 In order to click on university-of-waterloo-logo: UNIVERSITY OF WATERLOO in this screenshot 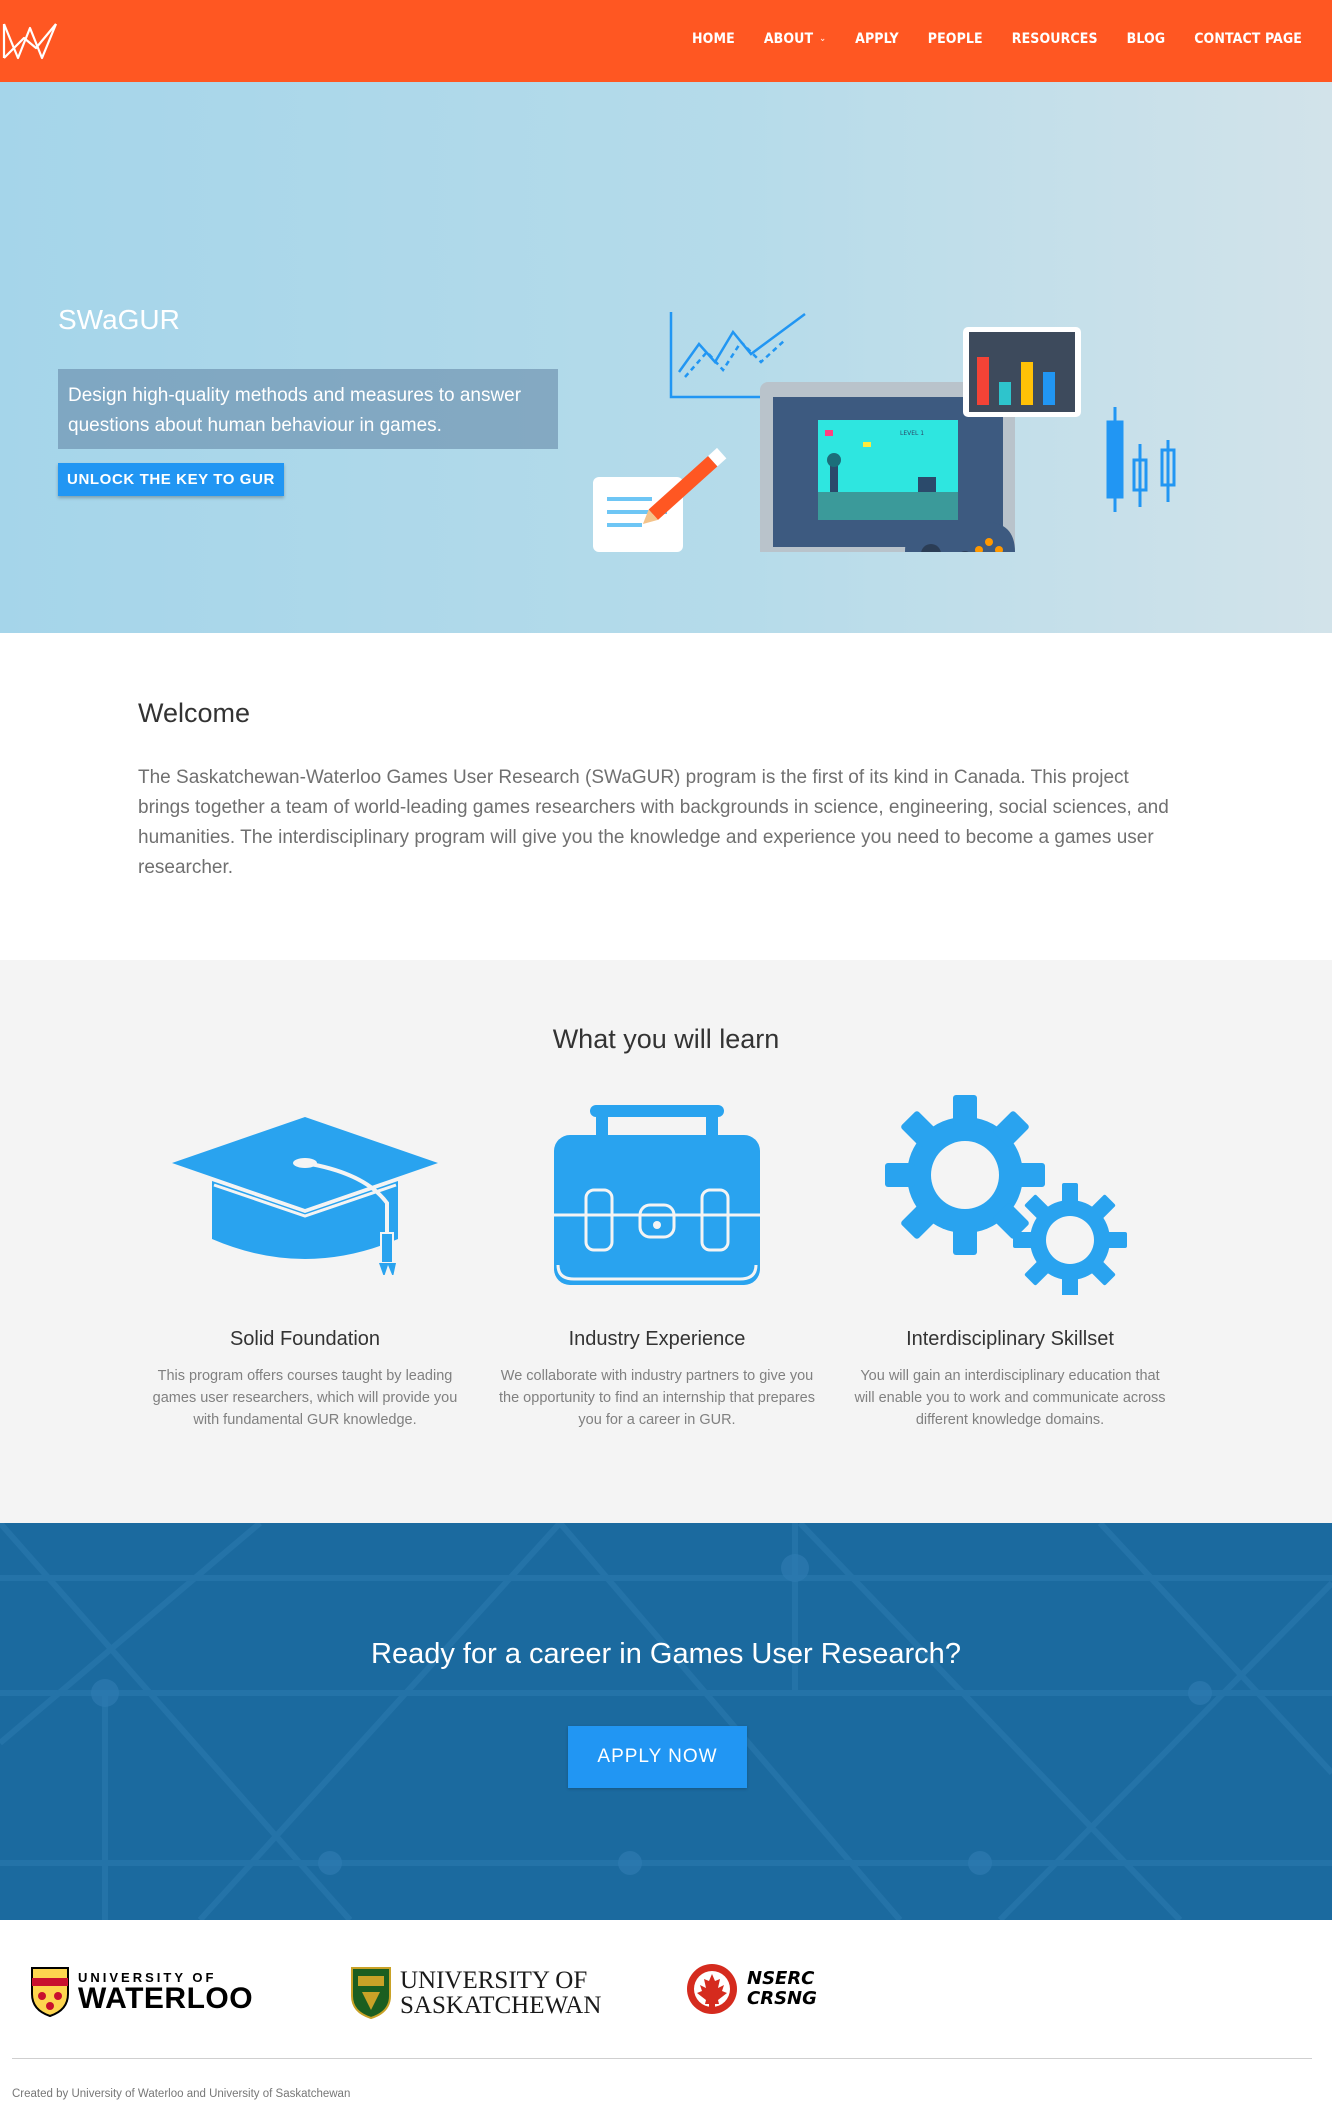, I will do `click(141, 1992)`.